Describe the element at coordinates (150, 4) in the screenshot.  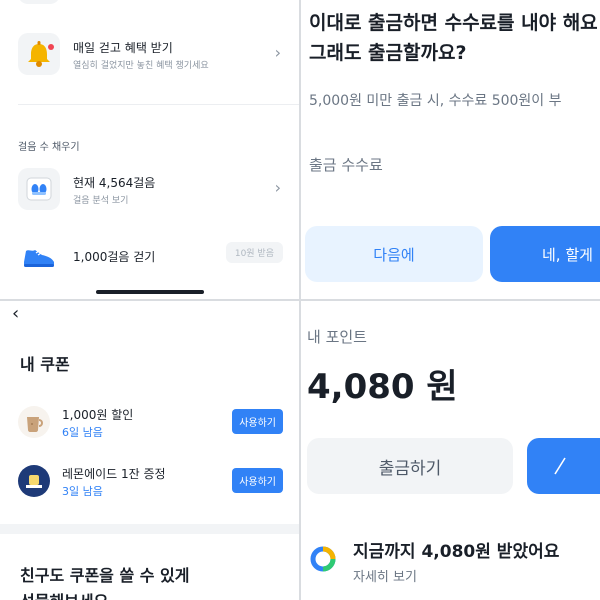
I see `list-item` at that location.